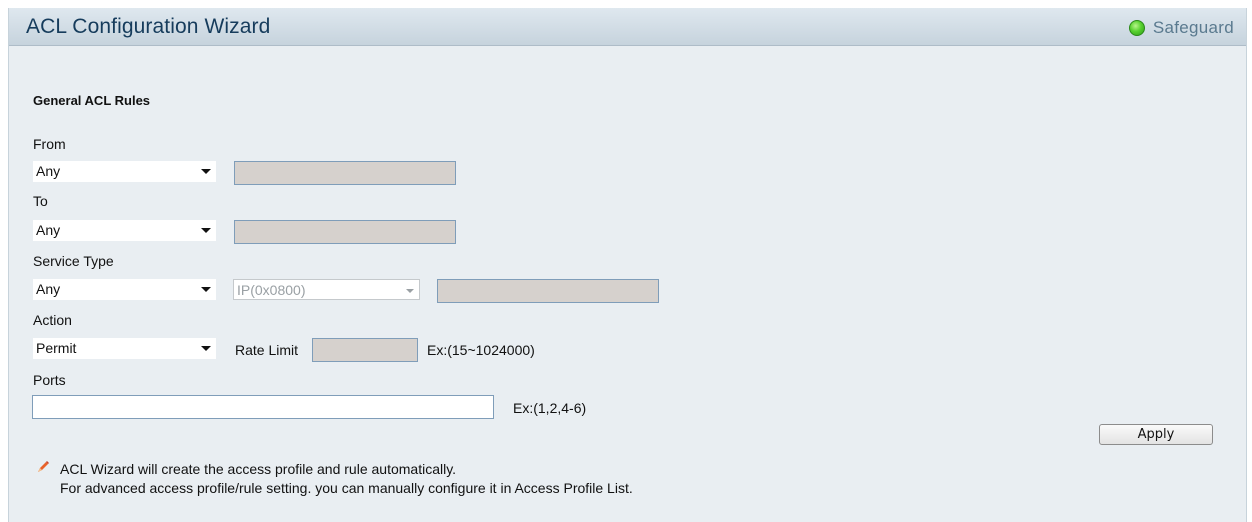 This screenshot has width=1252, height=522. I want to click on from-label: From, so click(49, 144).